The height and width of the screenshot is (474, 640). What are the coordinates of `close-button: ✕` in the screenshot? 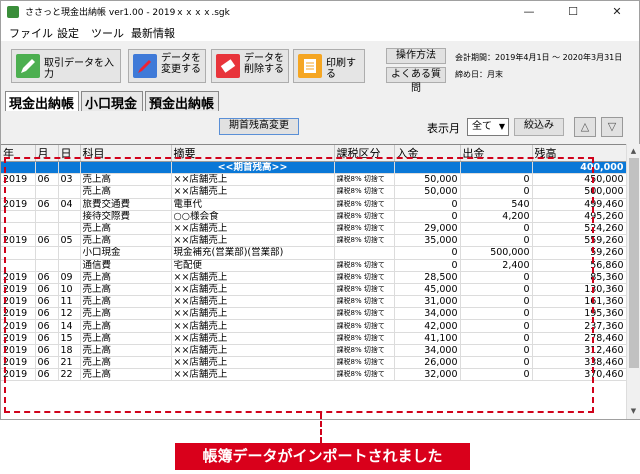 It's located at (617, 12).